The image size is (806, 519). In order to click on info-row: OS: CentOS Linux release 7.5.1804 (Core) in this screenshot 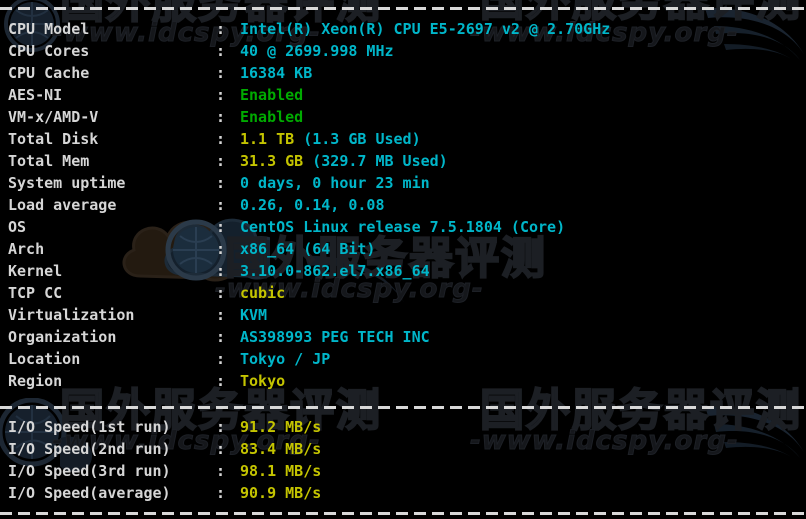, I will do `click(286, 227)`.